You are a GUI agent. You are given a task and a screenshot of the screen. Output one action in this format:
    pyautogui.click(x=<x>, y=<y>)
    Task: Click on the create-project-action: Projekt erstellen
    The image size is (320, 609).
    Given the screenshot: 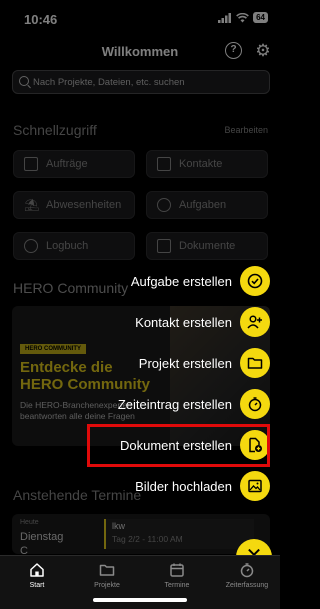 What is the action you would take?
    pyautogui.click(x=204, y=363)
    